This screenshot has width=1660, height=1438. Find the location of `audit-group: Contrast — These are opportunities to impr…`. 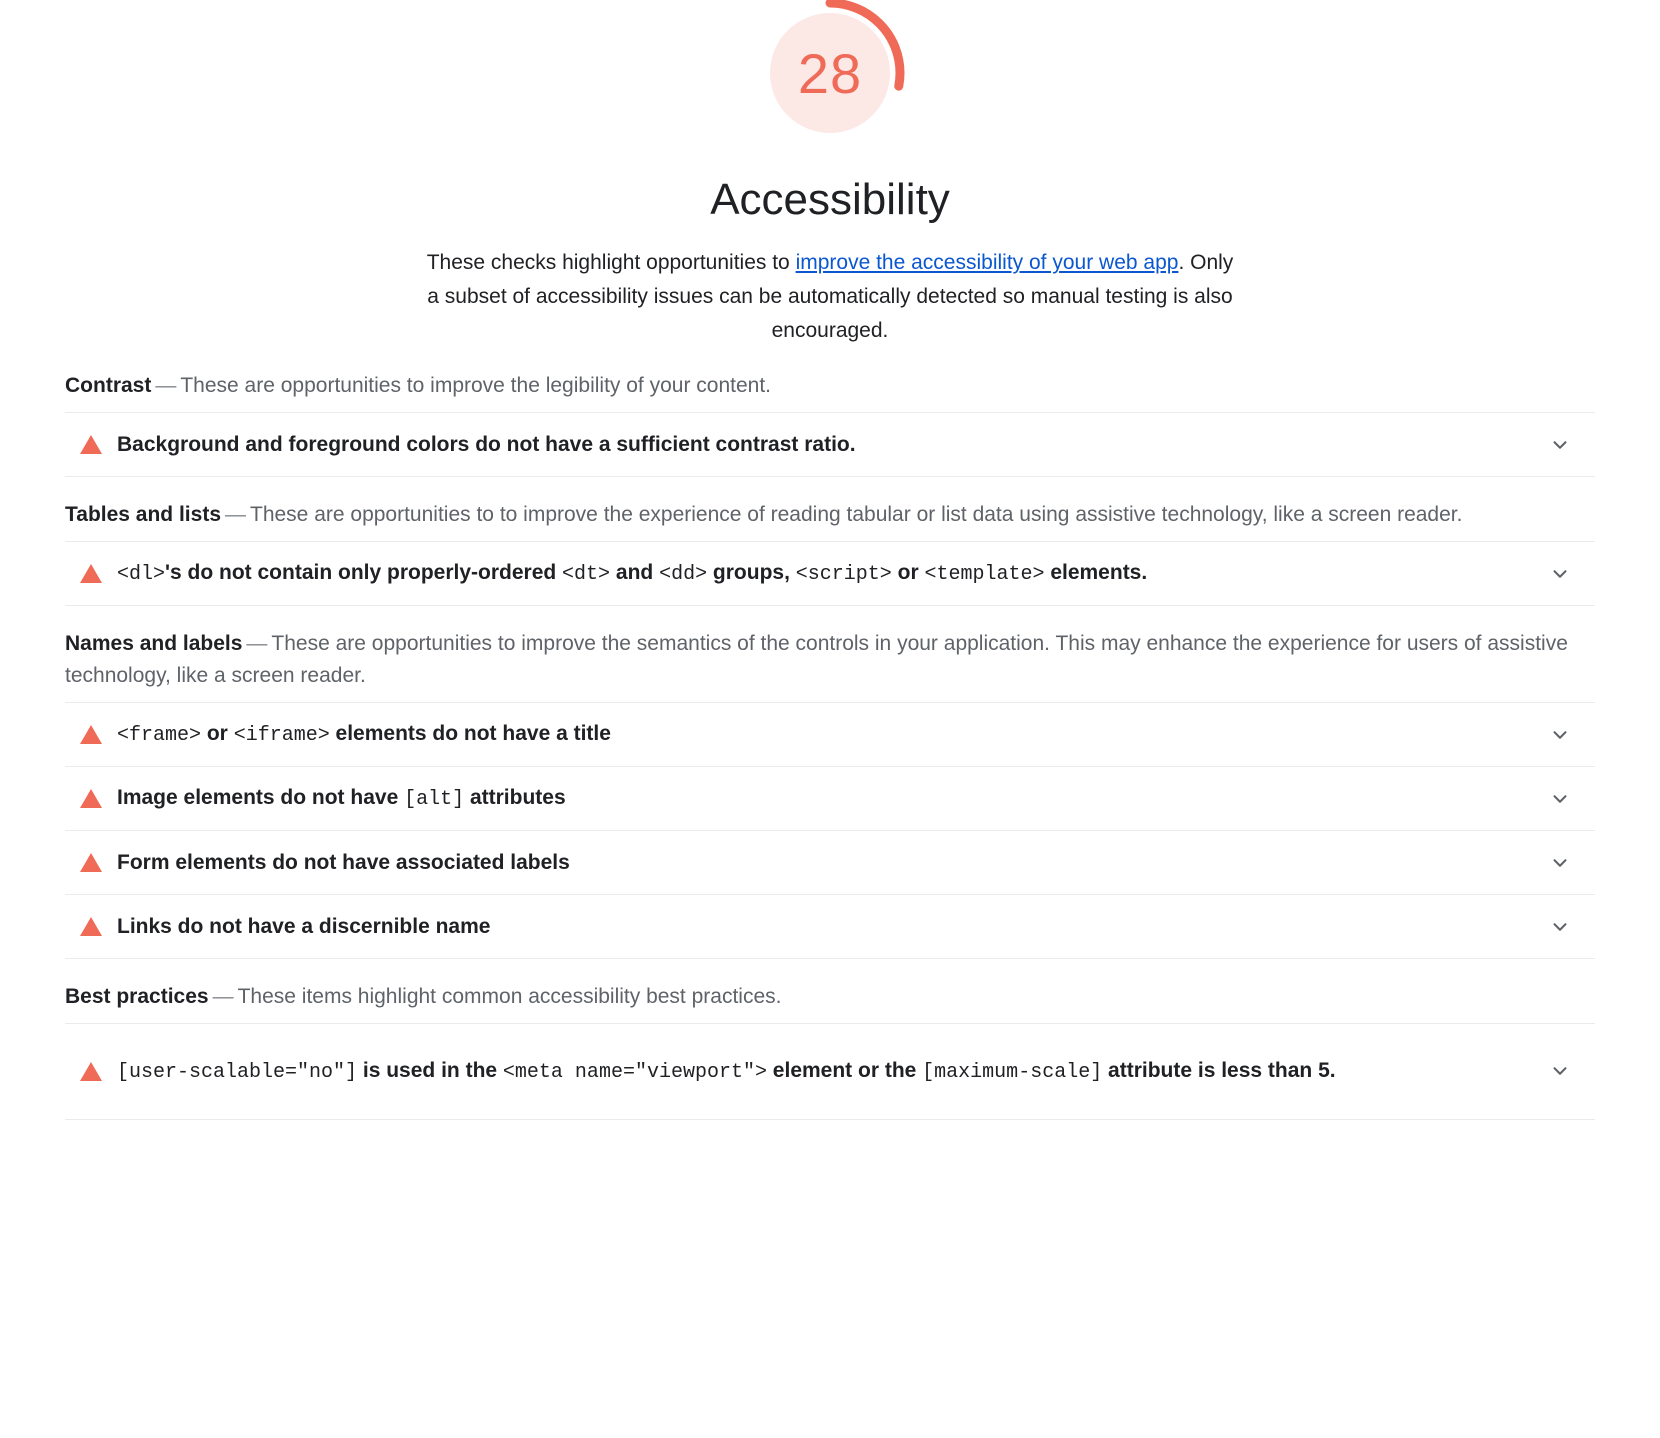

audit-group: Contrast — These are opportunities to impr… is located at coordinates (830, 413).